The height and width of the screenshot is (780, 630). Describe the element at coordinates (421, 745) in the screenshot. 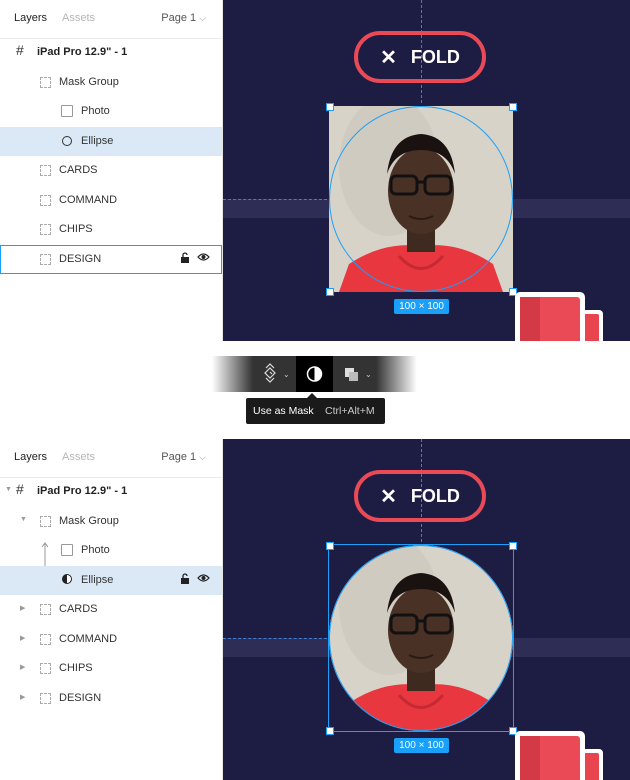

I see `size-badge: 100 × 100` at that location.